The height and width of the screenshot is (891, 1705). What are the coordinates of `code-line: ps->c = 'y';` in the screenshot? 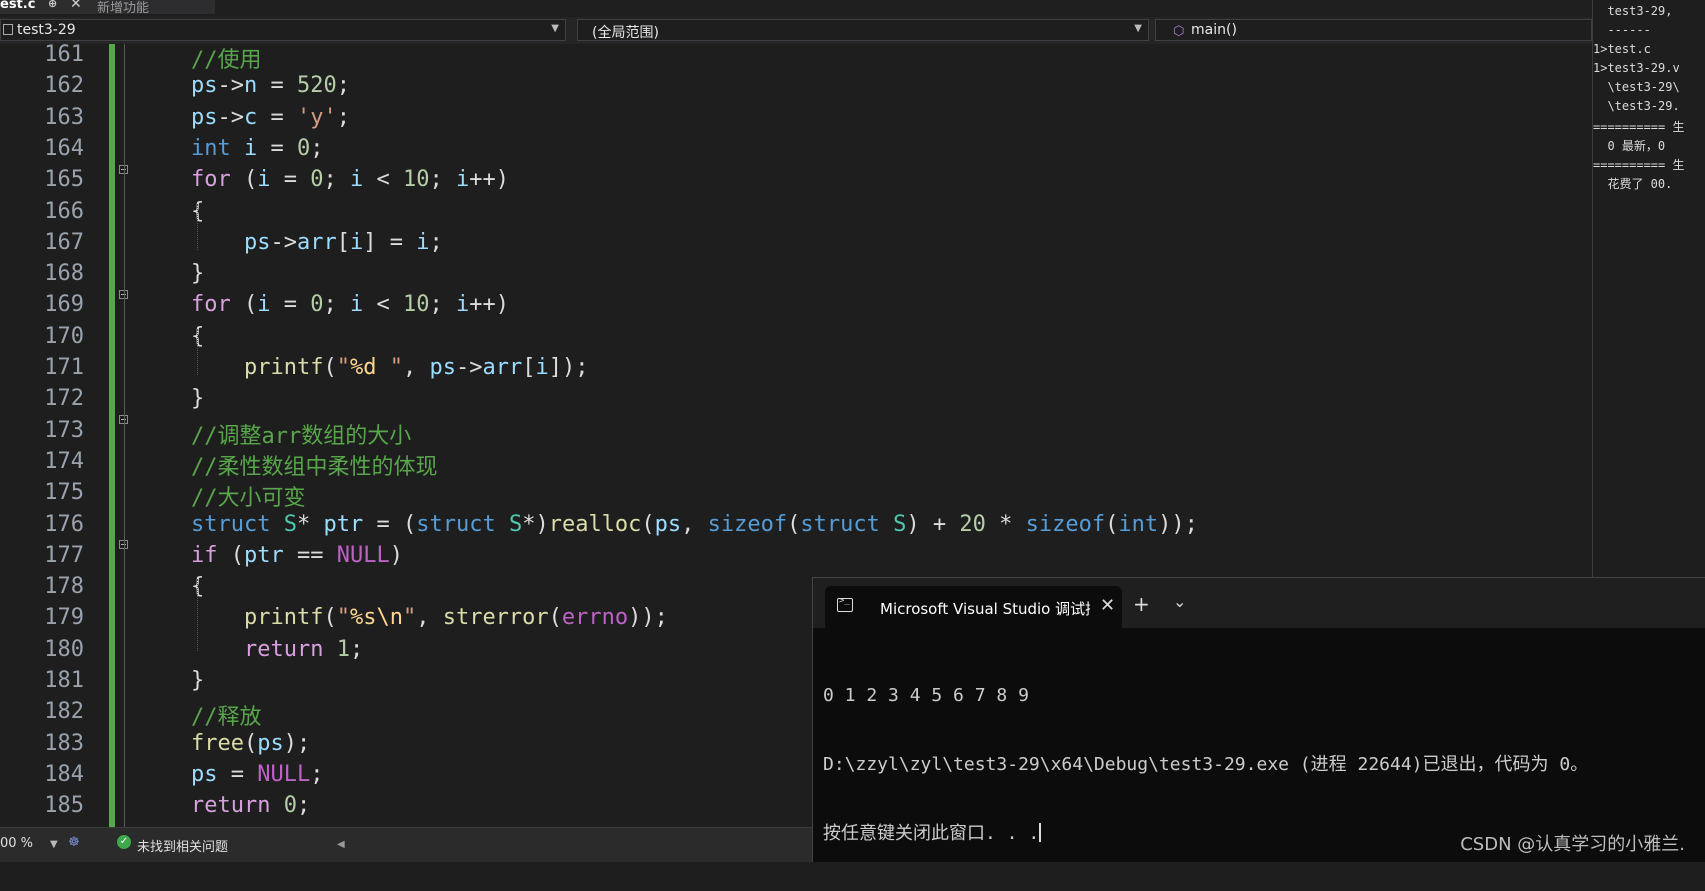 It's located at (270, 117).